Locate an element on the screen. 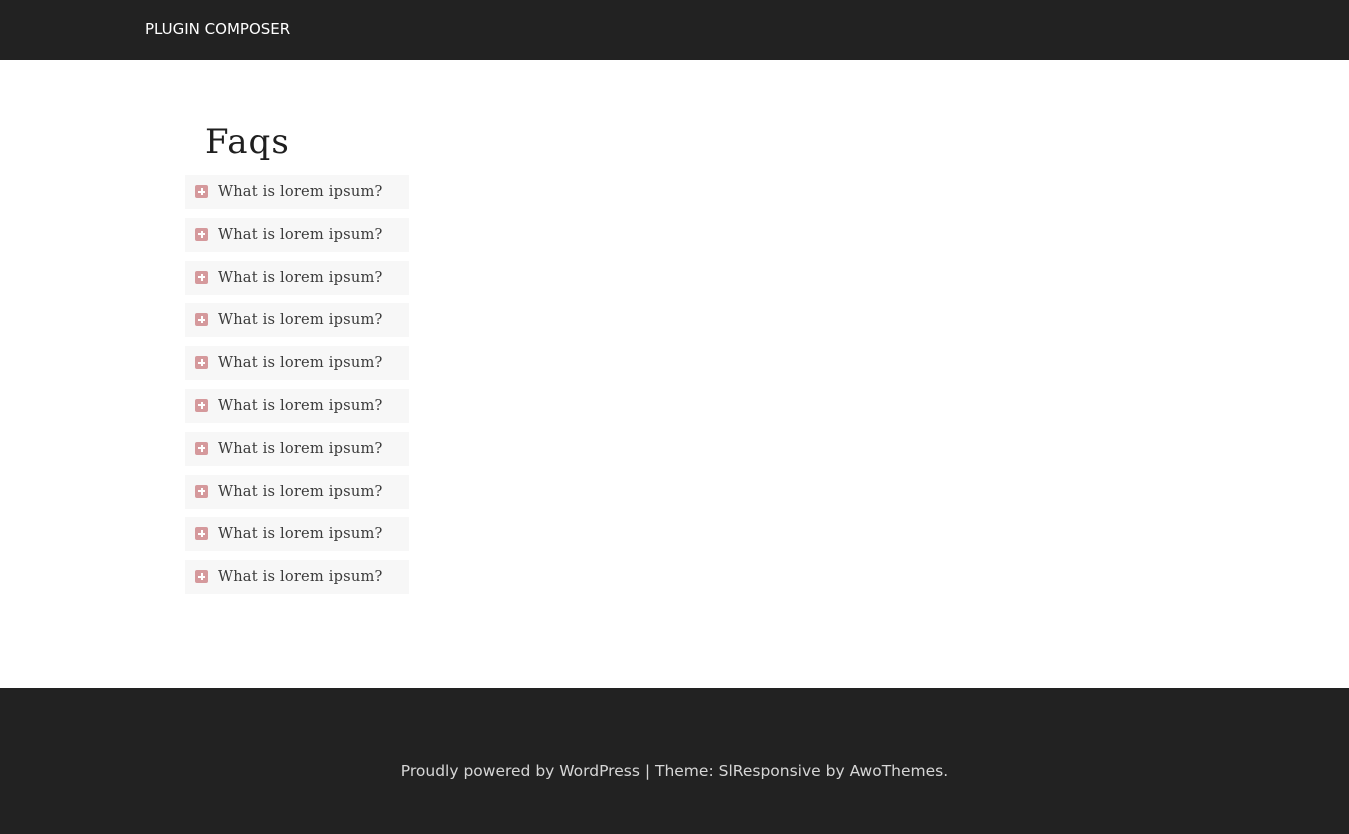 Image resolution: width=1349 pixels, height=834 pixels. wordpress-link: WordPress is located at coordinates (599, 771).